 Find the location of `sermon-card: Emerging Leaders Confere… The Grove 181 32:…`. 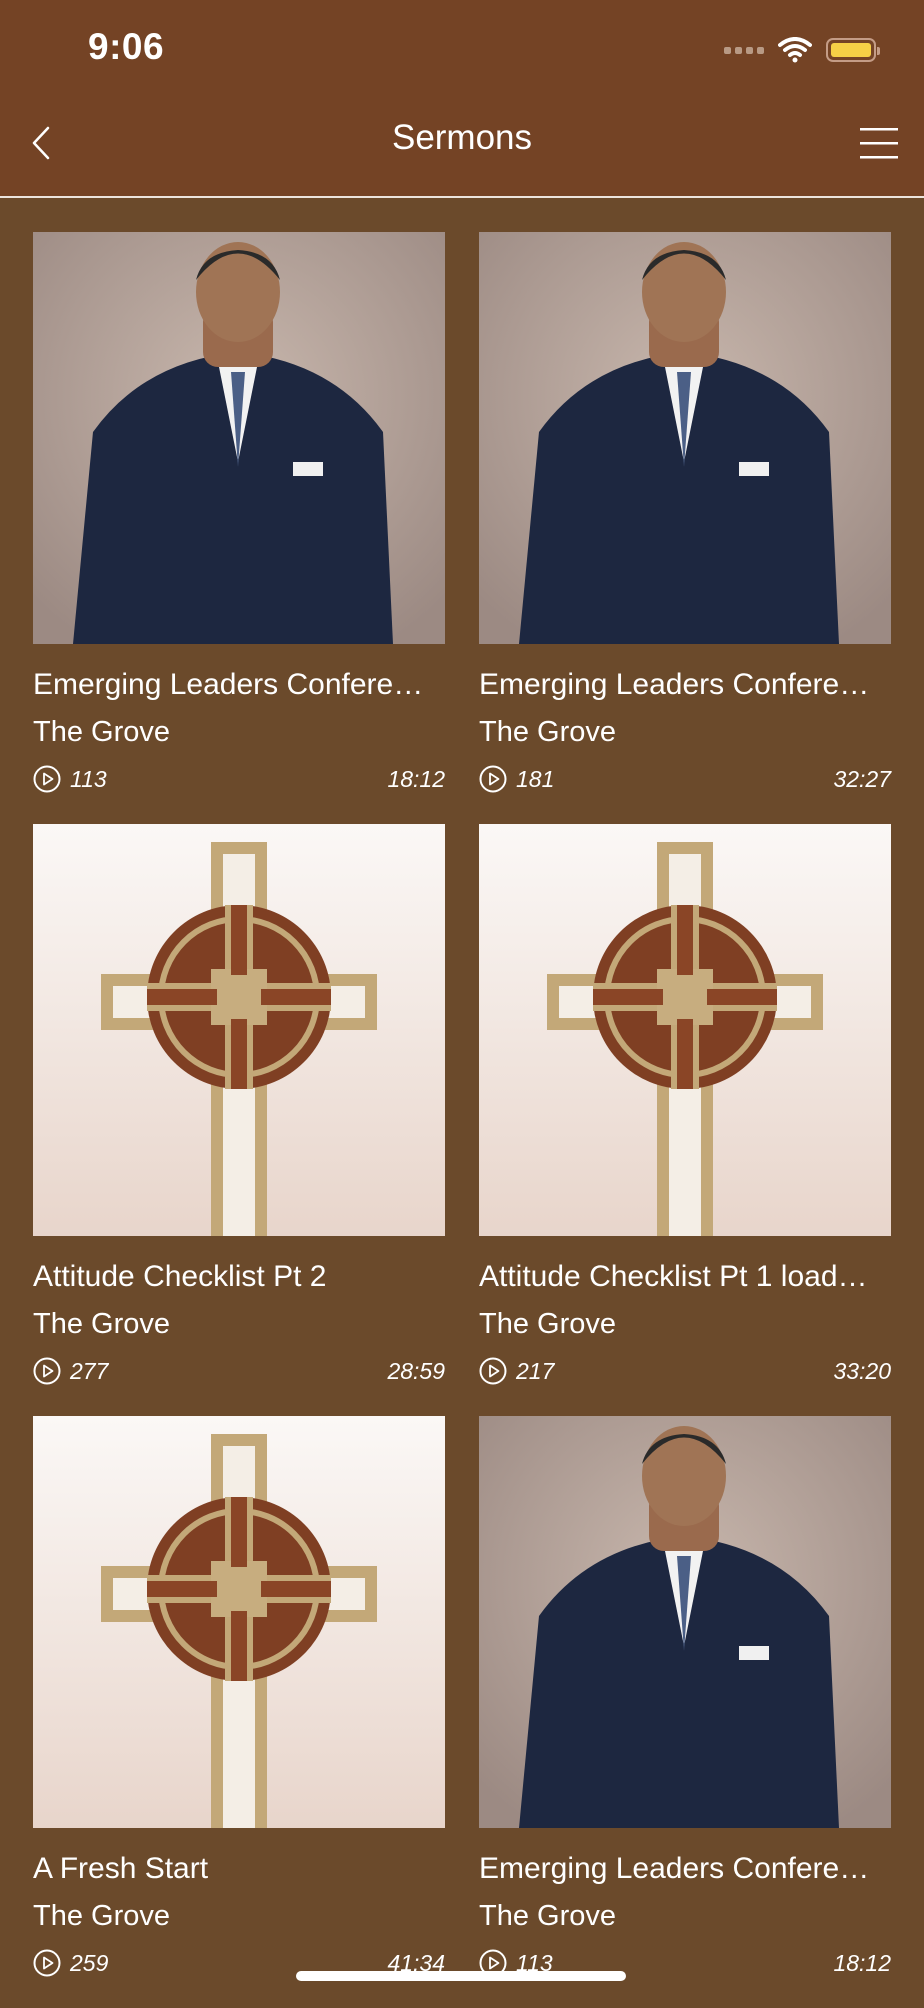

sermon-card: Emerging Leaders Confere… The Grove 181 32:… is located at coordinates (685, 528).